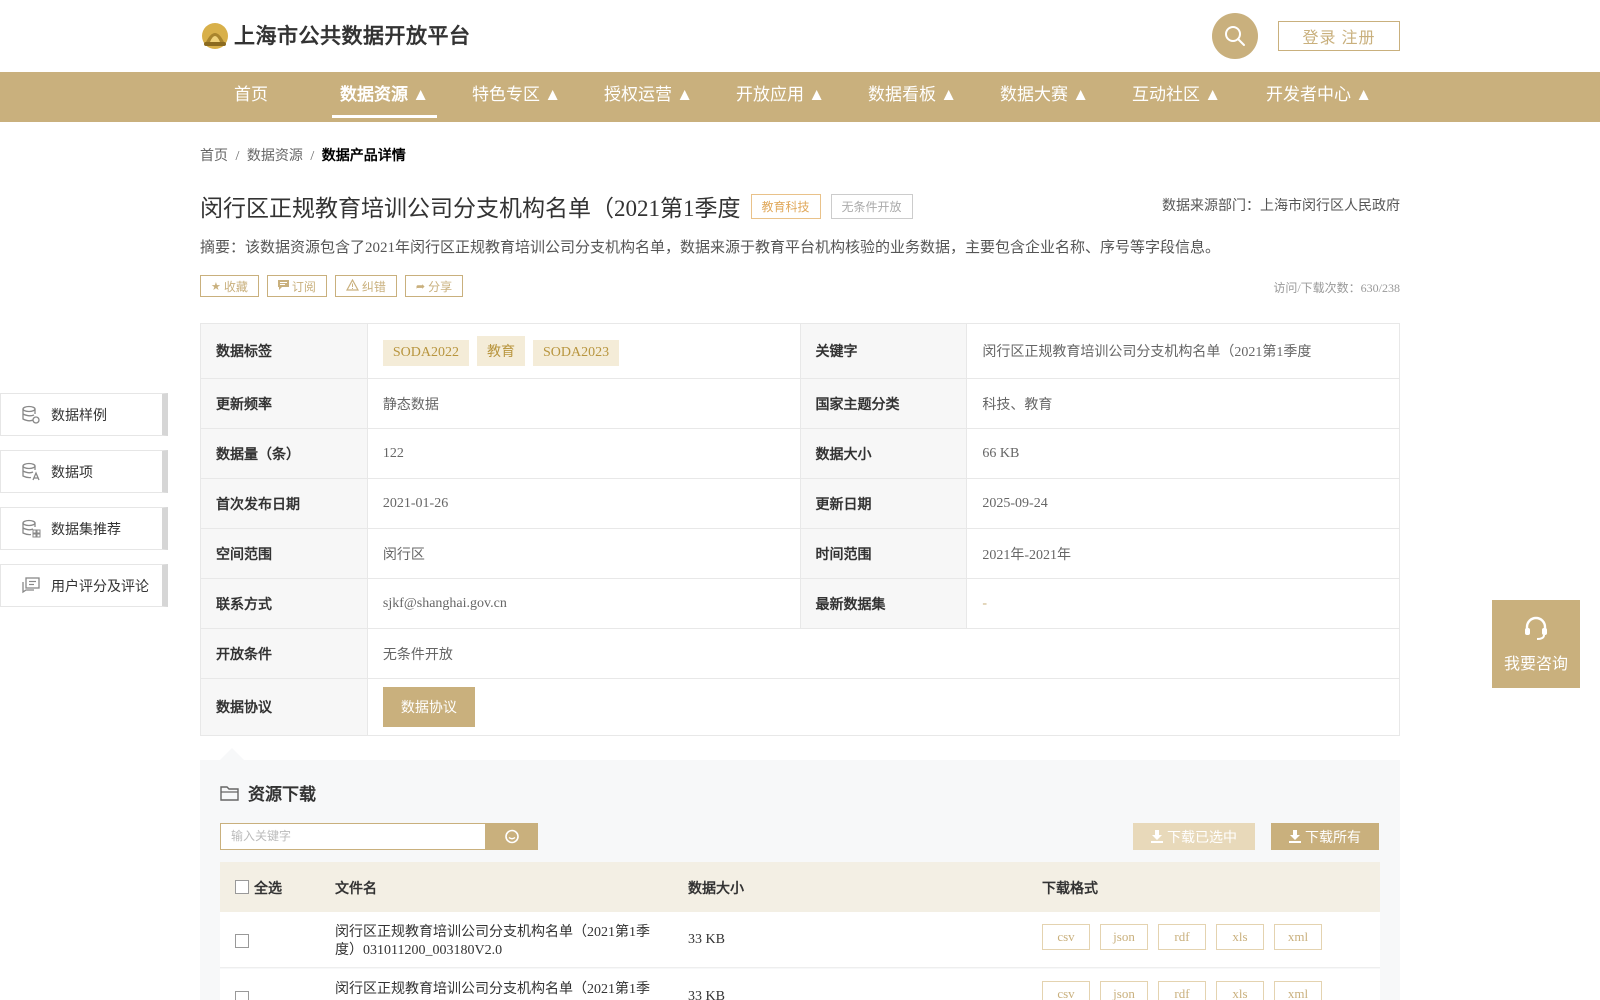 The width and height of the screenshot is (1600, 1000). What do you see at coordinates (353, 836) in the screenshot?
I see `download-search-input: 输入关键字` at bounding box center [353, 836].